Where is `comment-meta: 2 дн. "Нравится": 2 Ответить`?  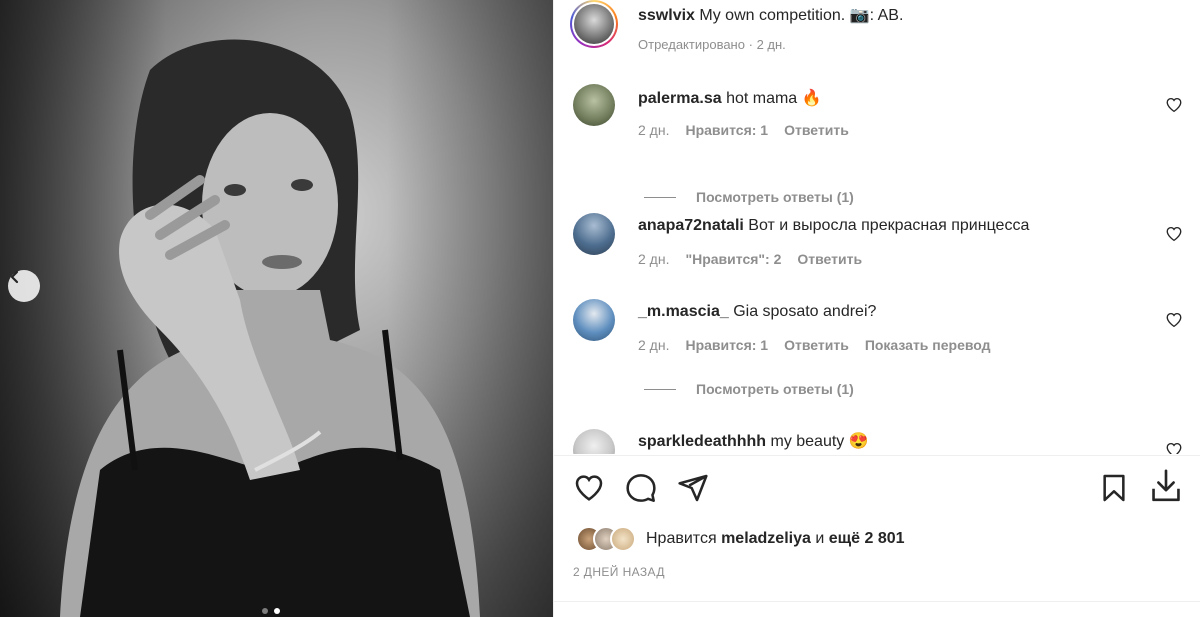 comment-meta: 2 дн. "Нравится": 2 Ответить is located at coordinates (750, 259).